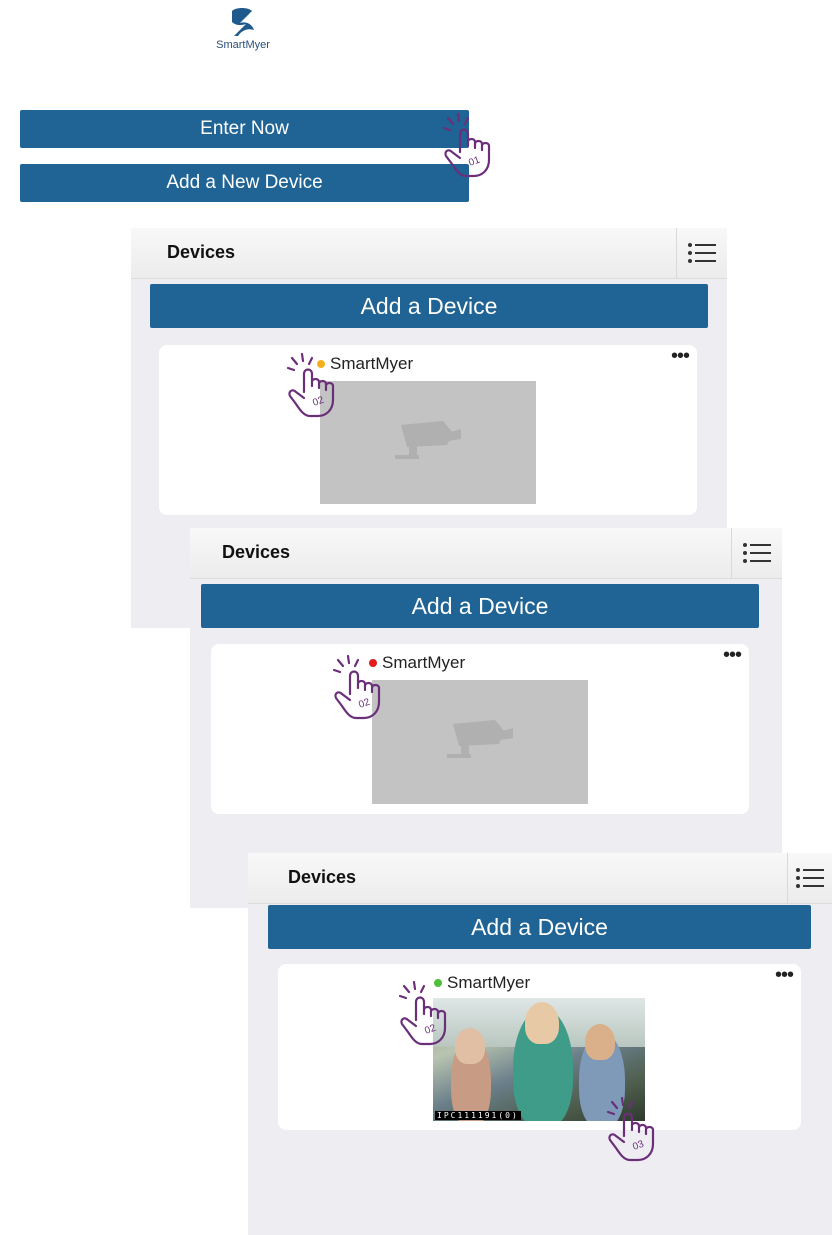 The height and width of the screenshot is (1235, 832). Describe the element at coordinates (539, 1047) in the screenshot. I see `device-card: SmartMyer ••• IPC111191(0)` at that location.